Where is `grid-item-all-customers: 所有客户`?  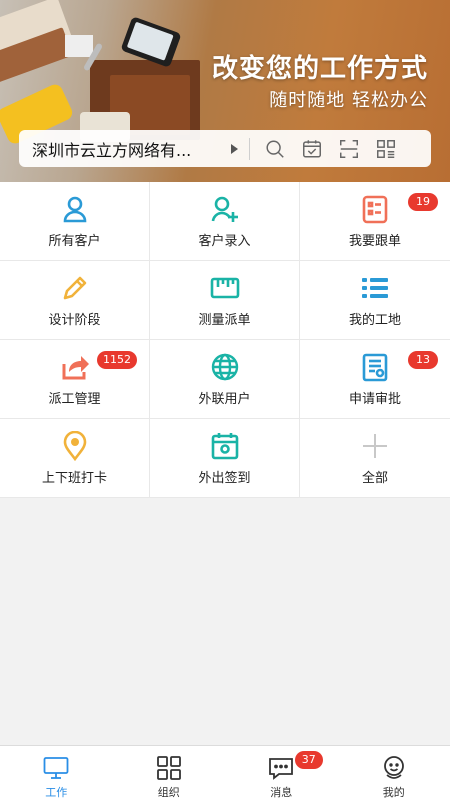 grid-item-all-customers: 所有客户 is located at coordinates (75, 221).